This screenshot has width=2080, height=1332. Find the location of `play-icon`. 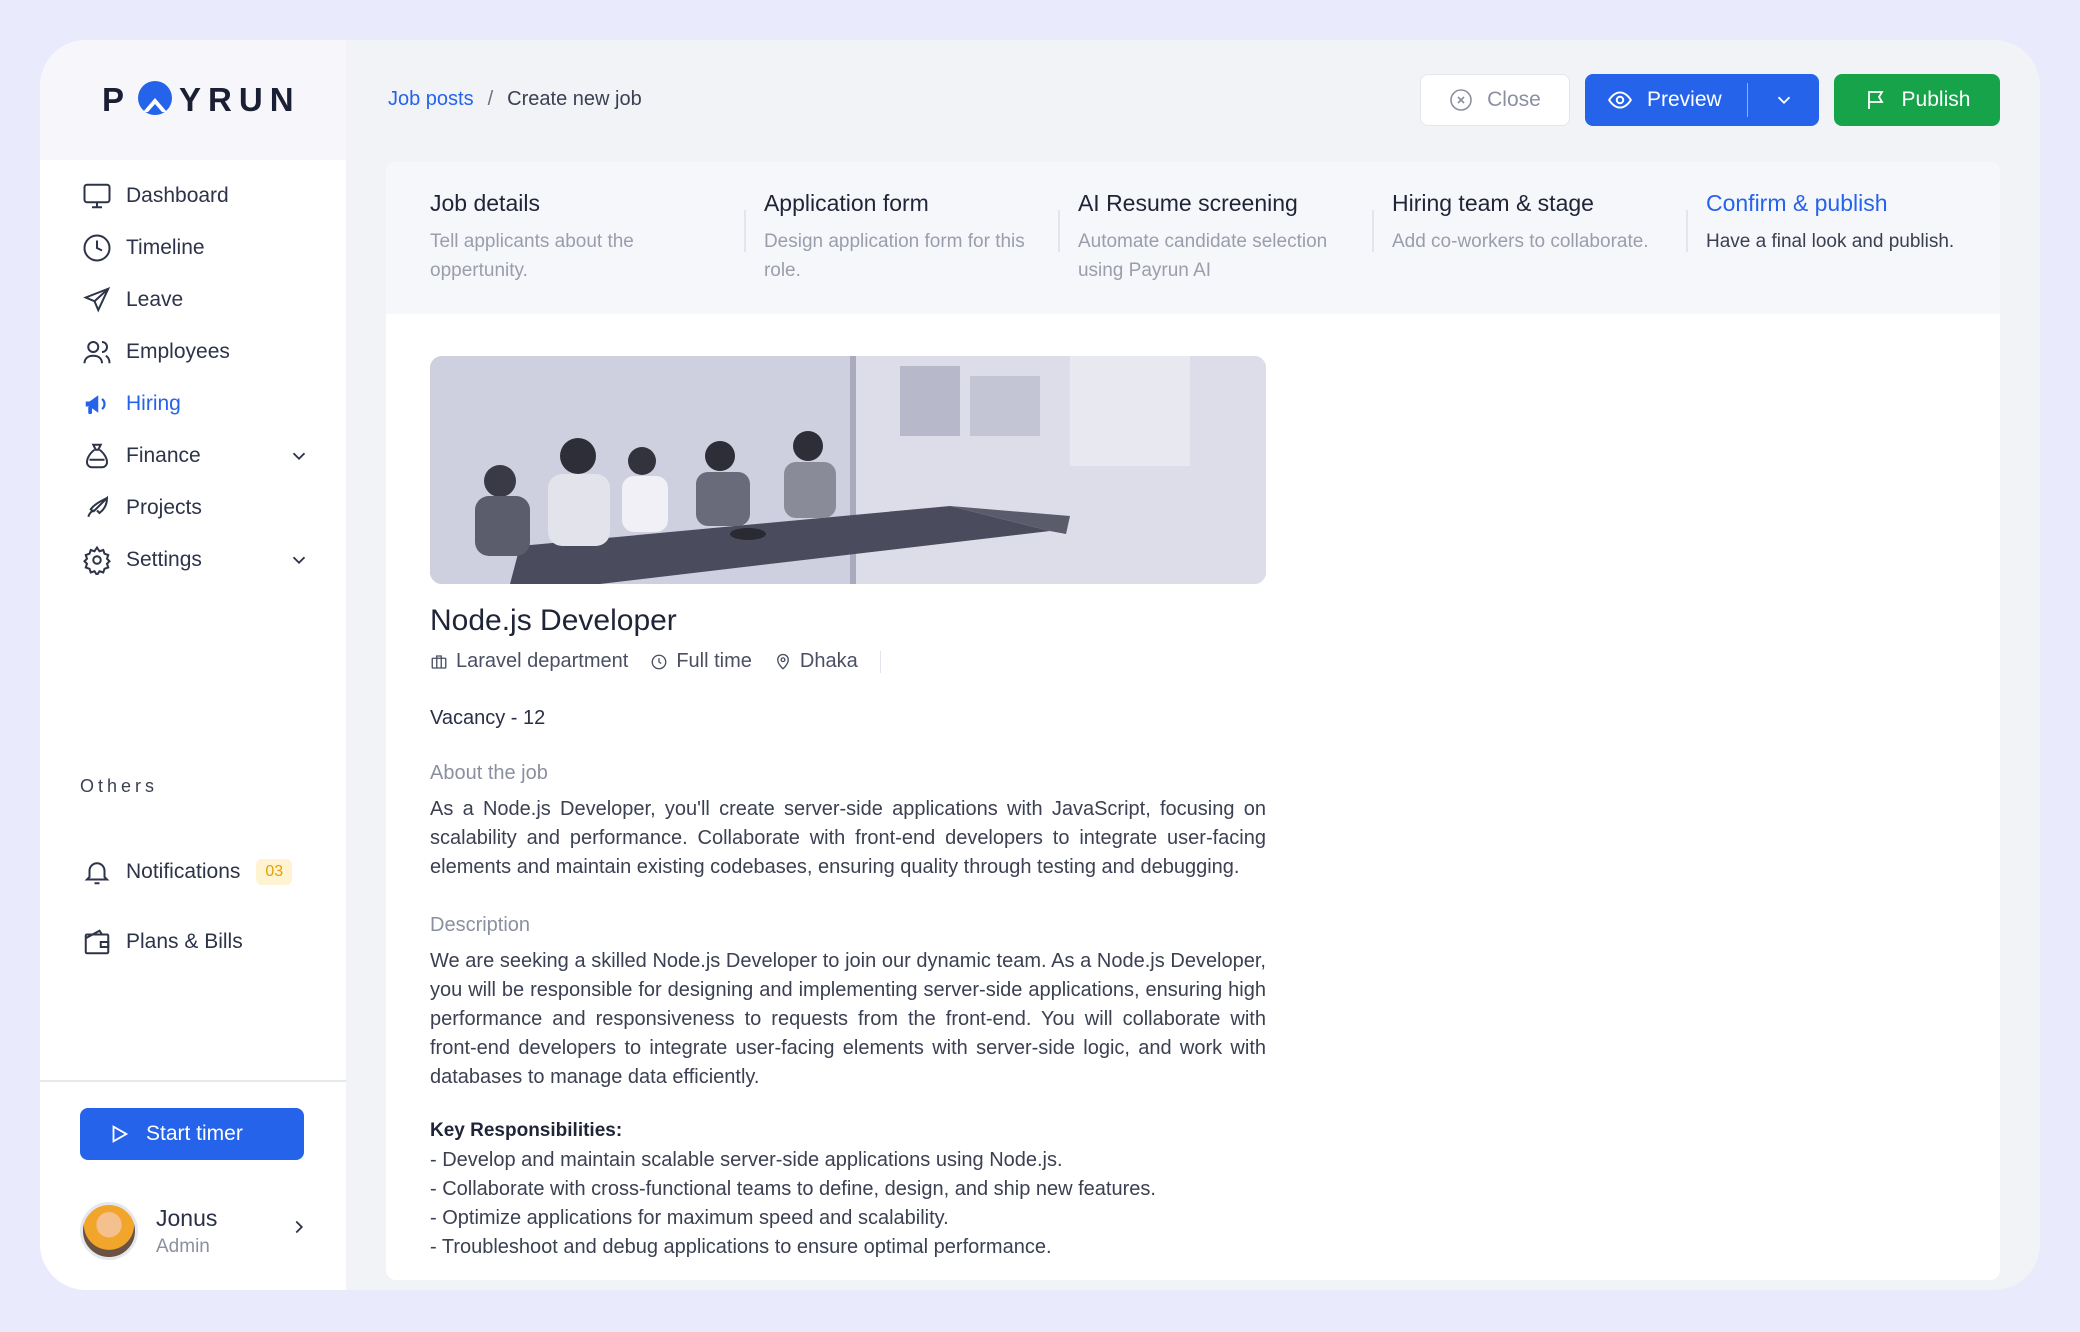

play-icon is located at coordinates (120, 1134).